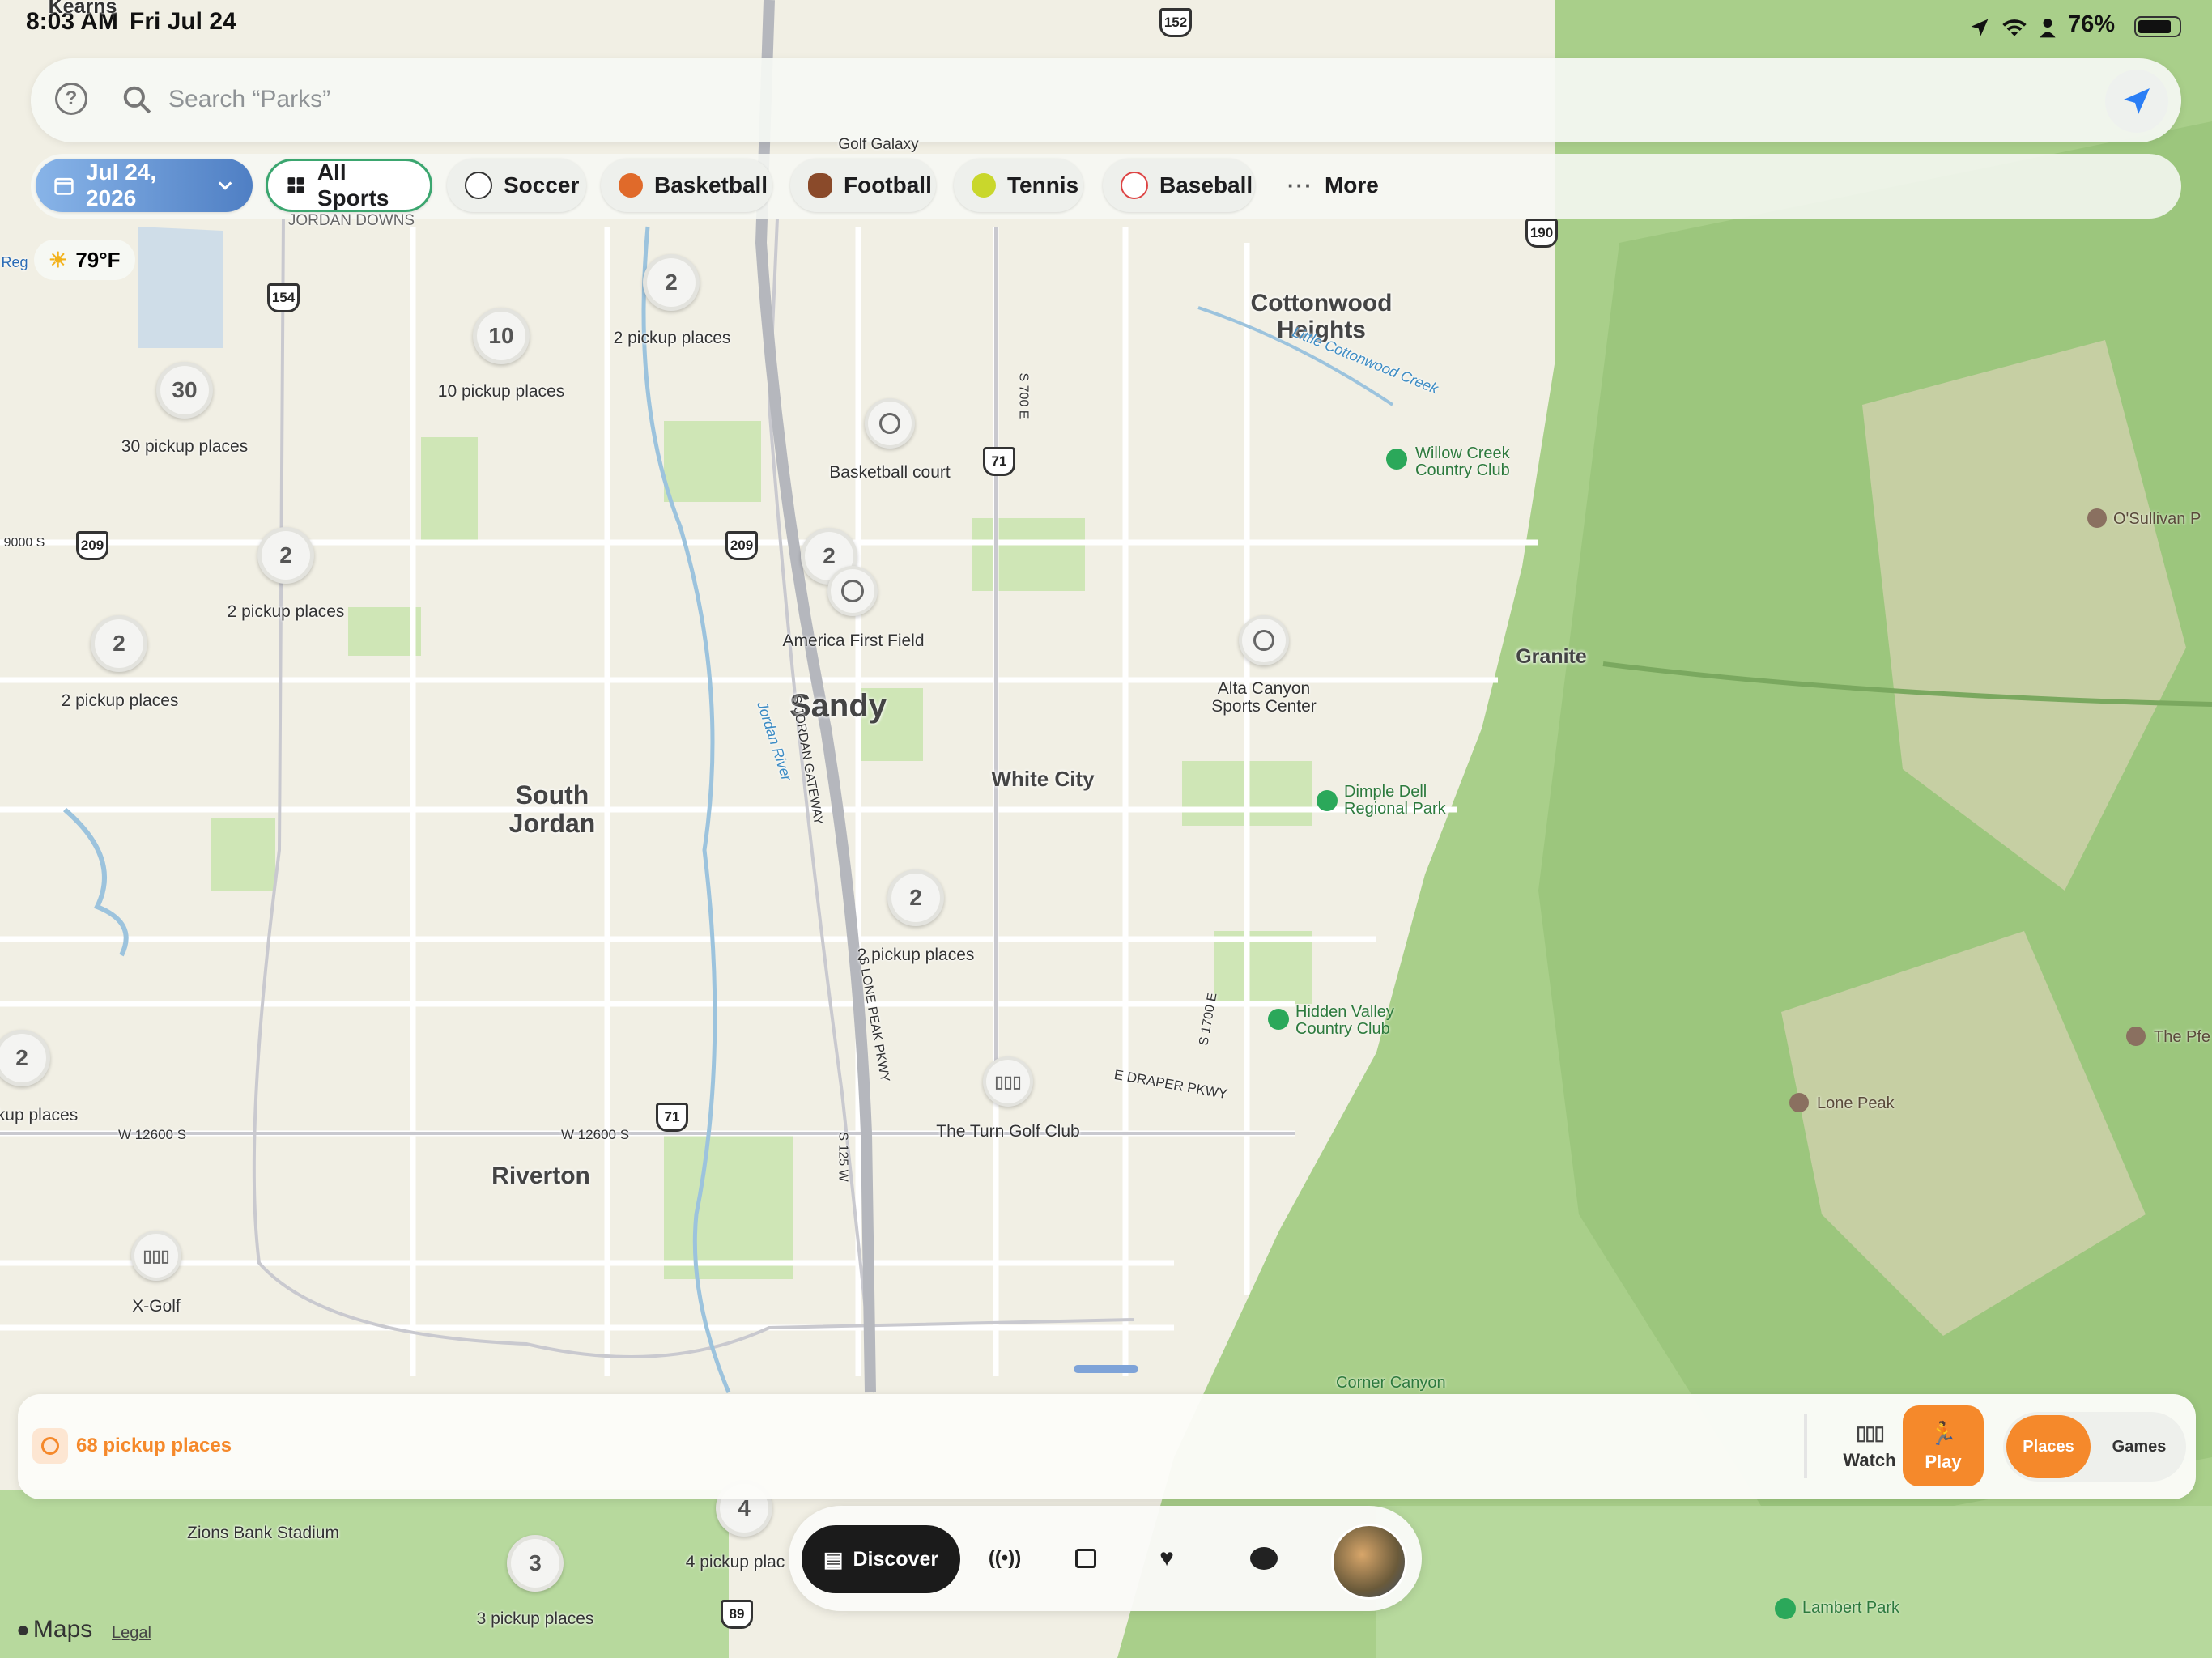  I want to click on poi-label: Alta Canyon Sports Center, so click(1264, 697).